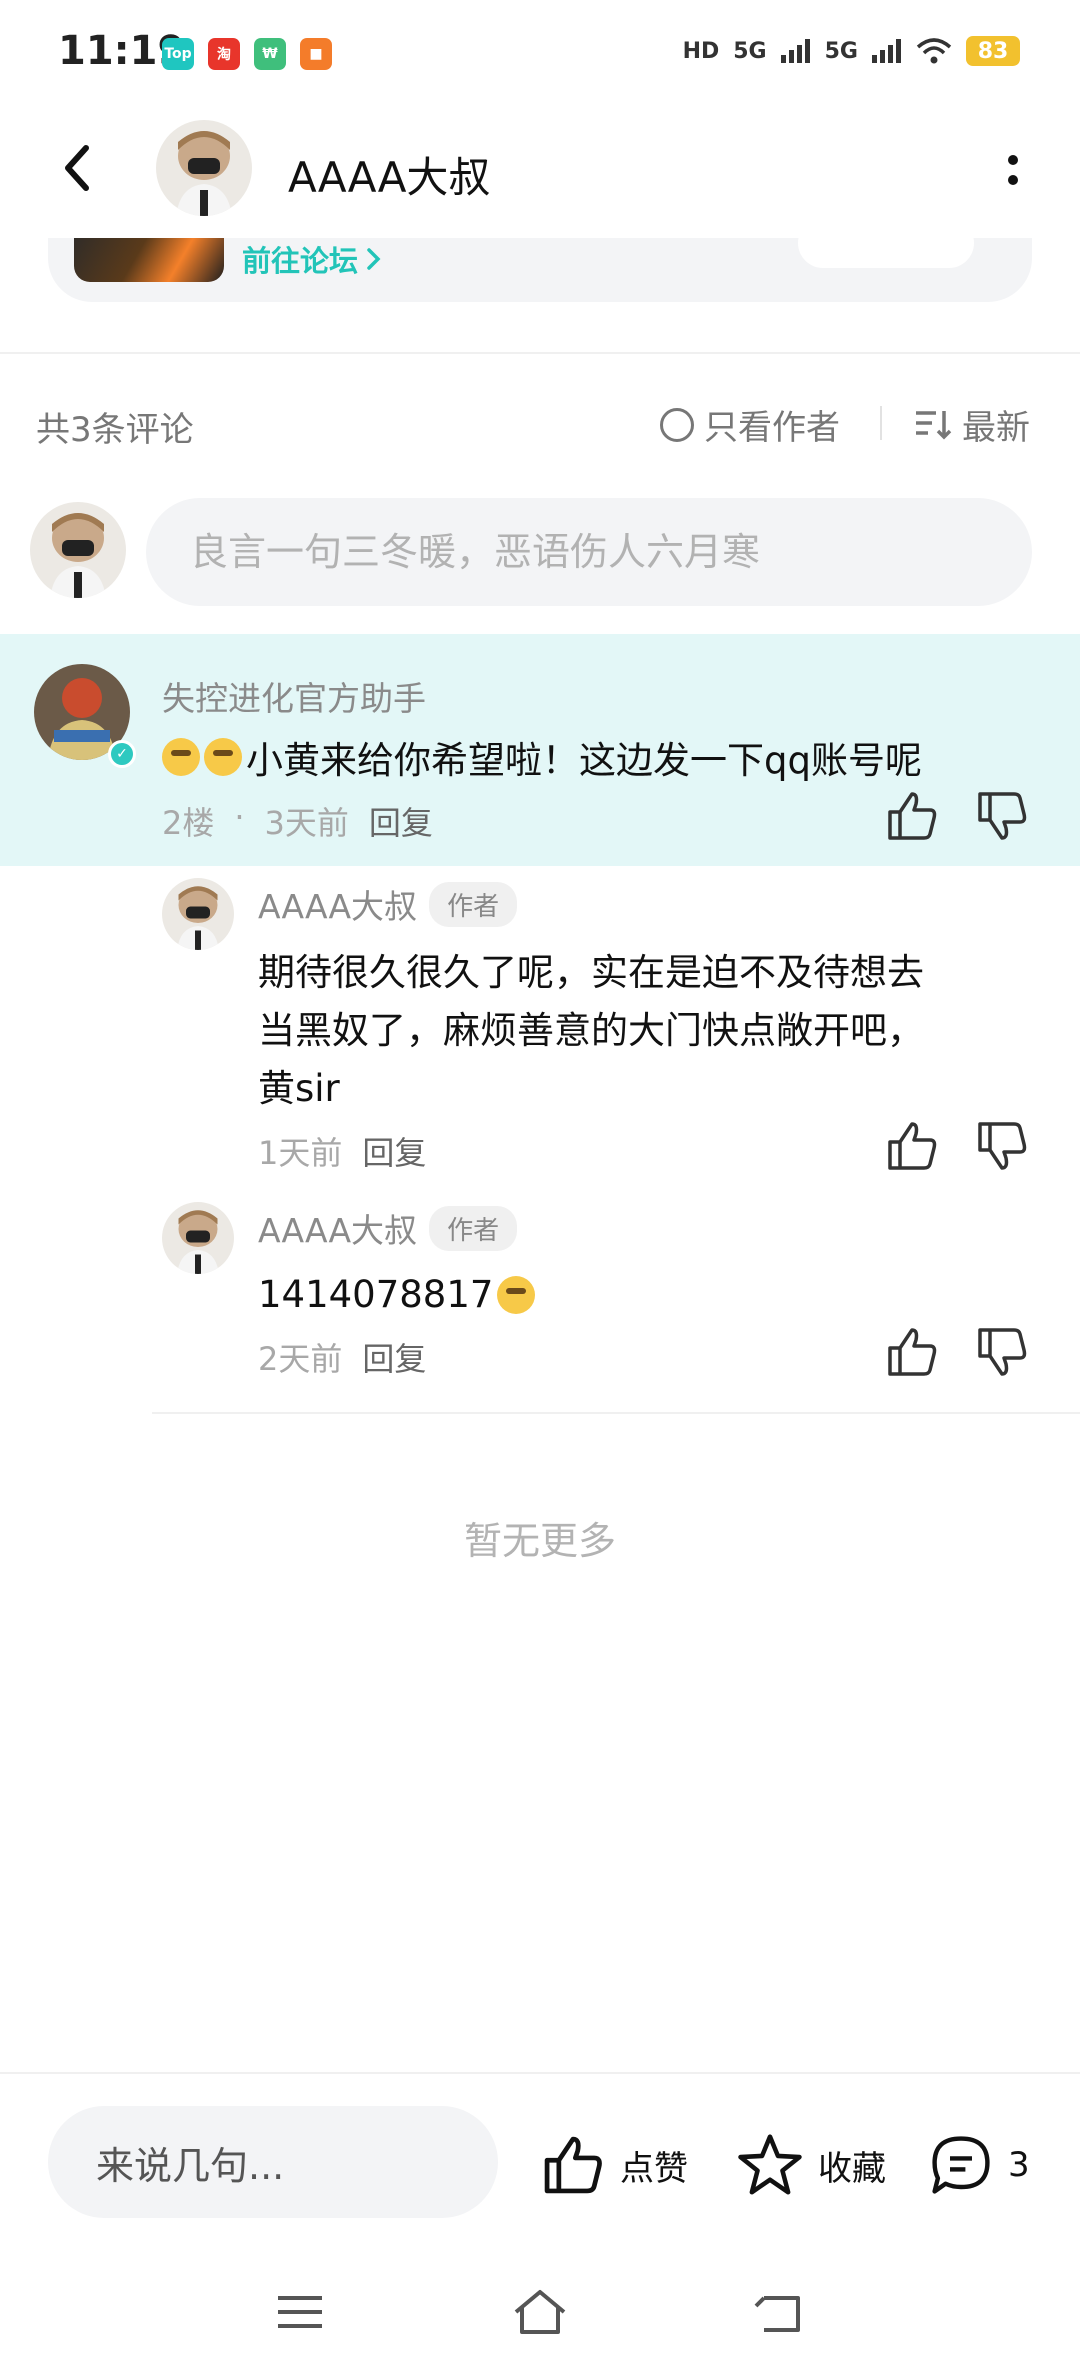  I want to click on comment-text: 小黄来给你希望啦！这边发一下qq账号呢, so click(542, 757).